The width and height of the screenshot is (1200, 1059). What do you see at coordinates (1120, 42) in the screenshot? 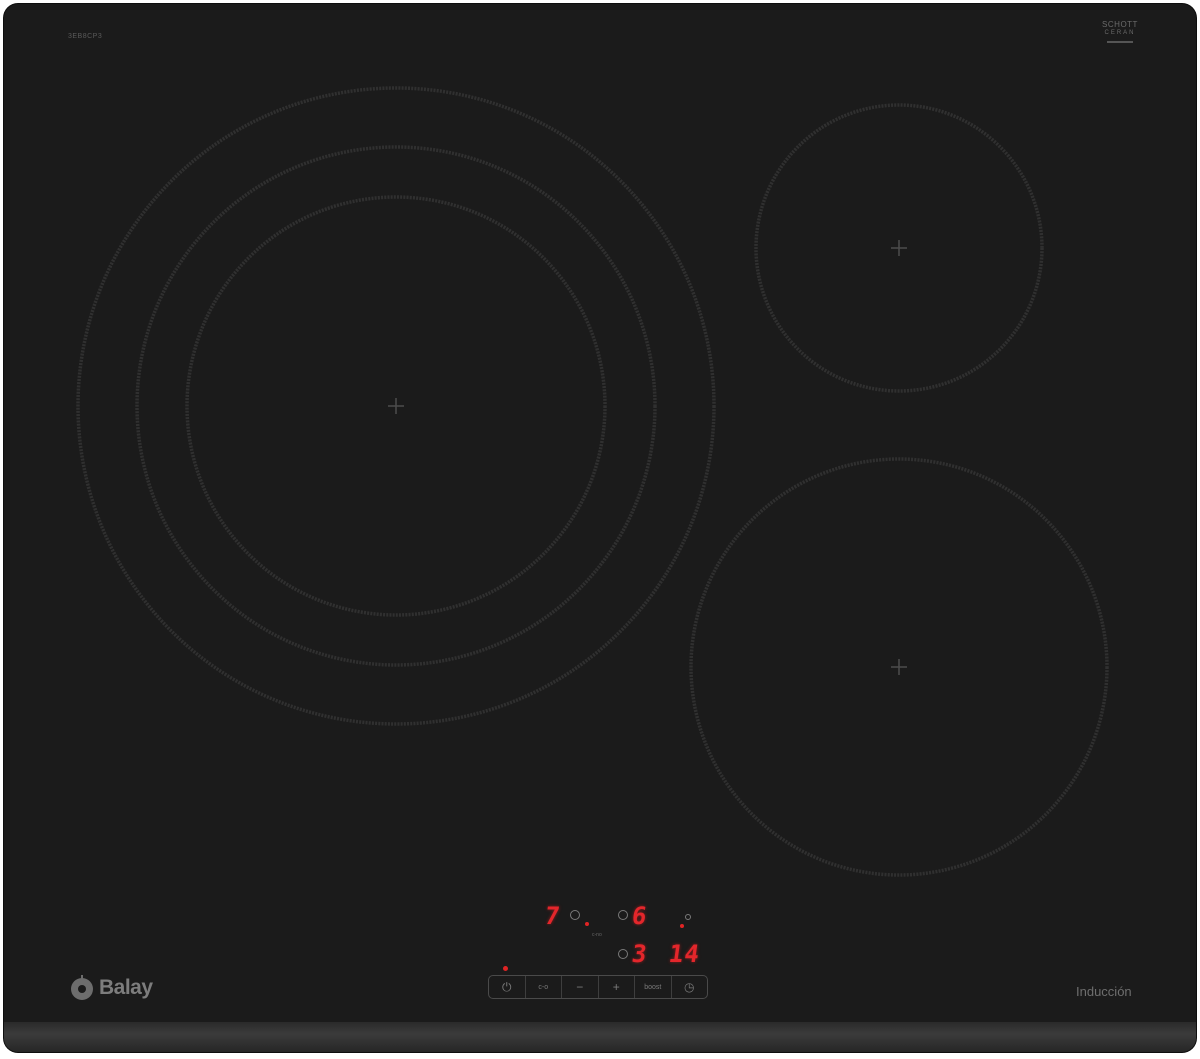
I see `glass-brand-underline` at bounding box center [1120, 42].